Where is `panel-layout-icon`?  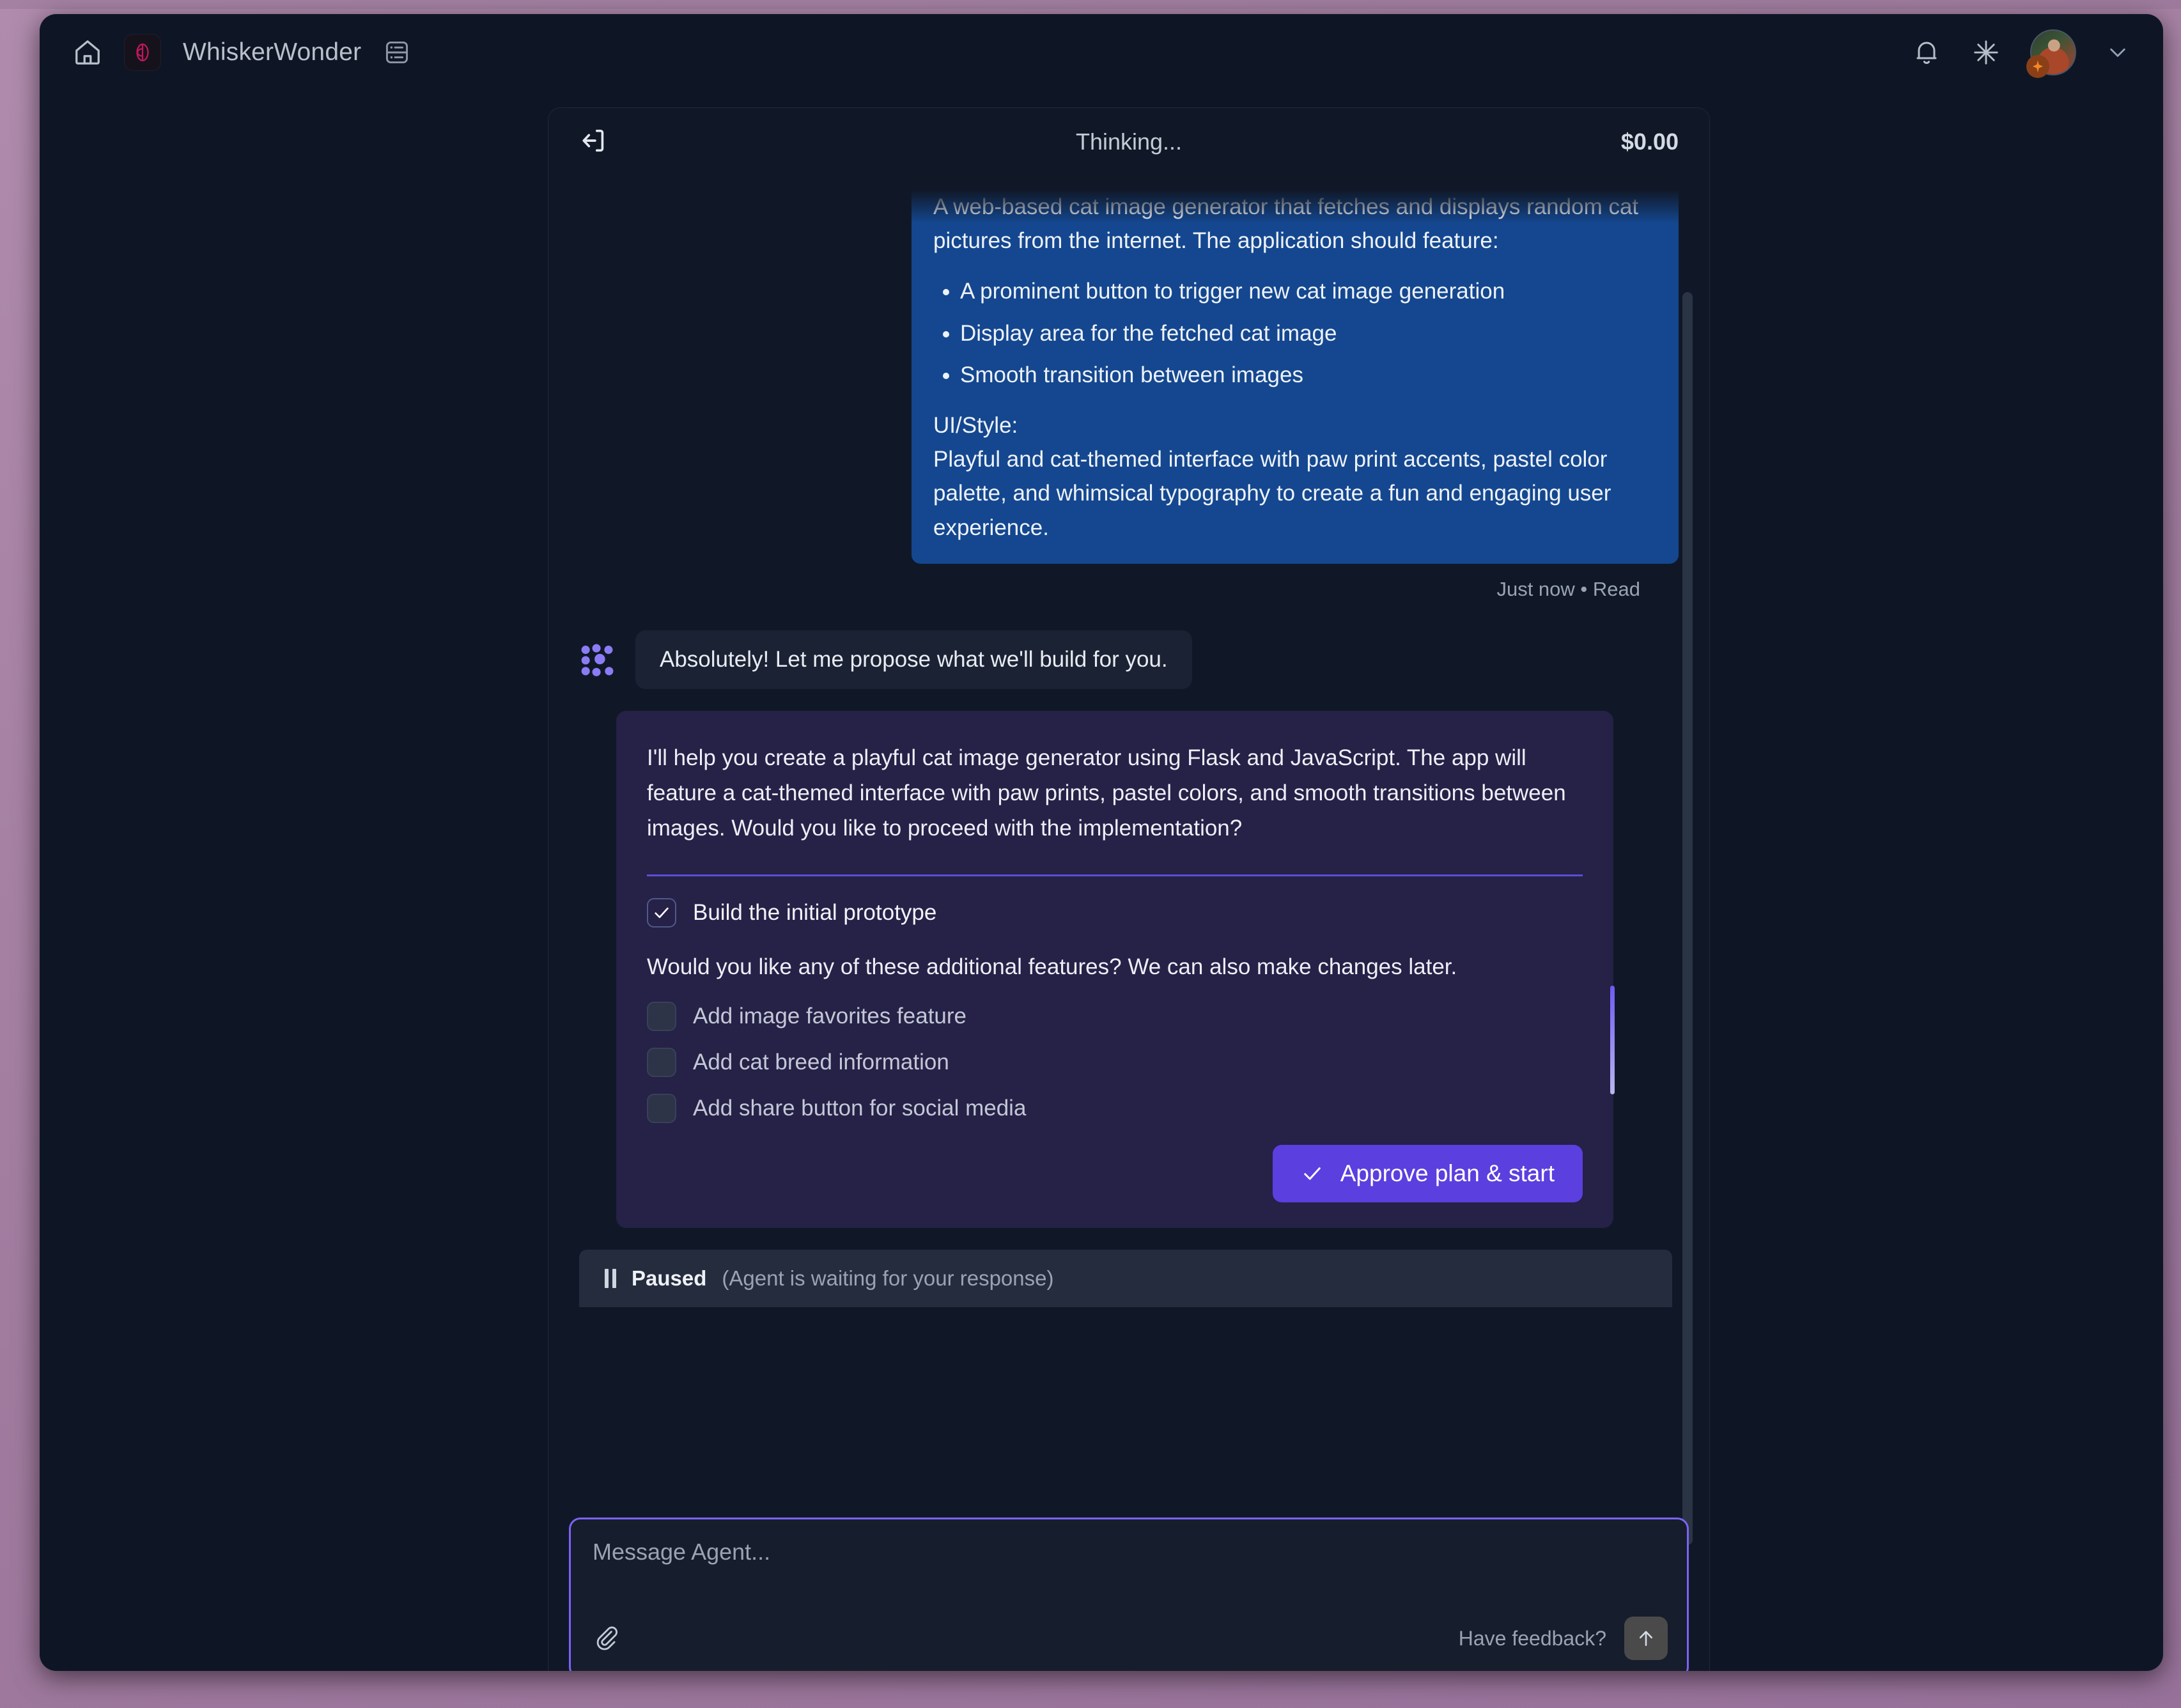
panel-layout-icon is located at coordinates (397, 52).